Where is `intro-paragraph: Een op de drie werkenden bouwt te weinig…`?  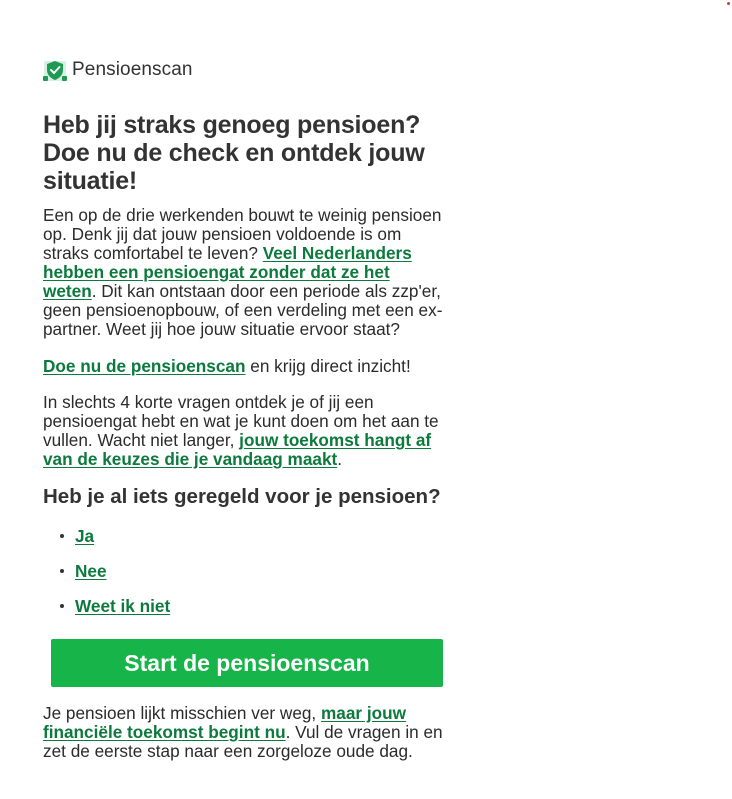
intro-paragraph: Een op de drie werkenden bouwt te weinig… is located at coordinates (245, 272).